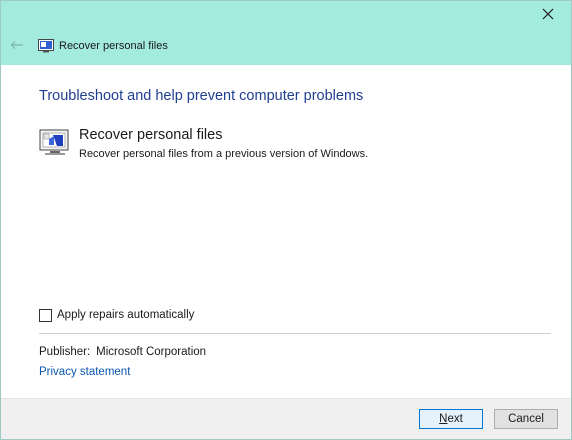  I want to click on close-button, so click(548, 14).